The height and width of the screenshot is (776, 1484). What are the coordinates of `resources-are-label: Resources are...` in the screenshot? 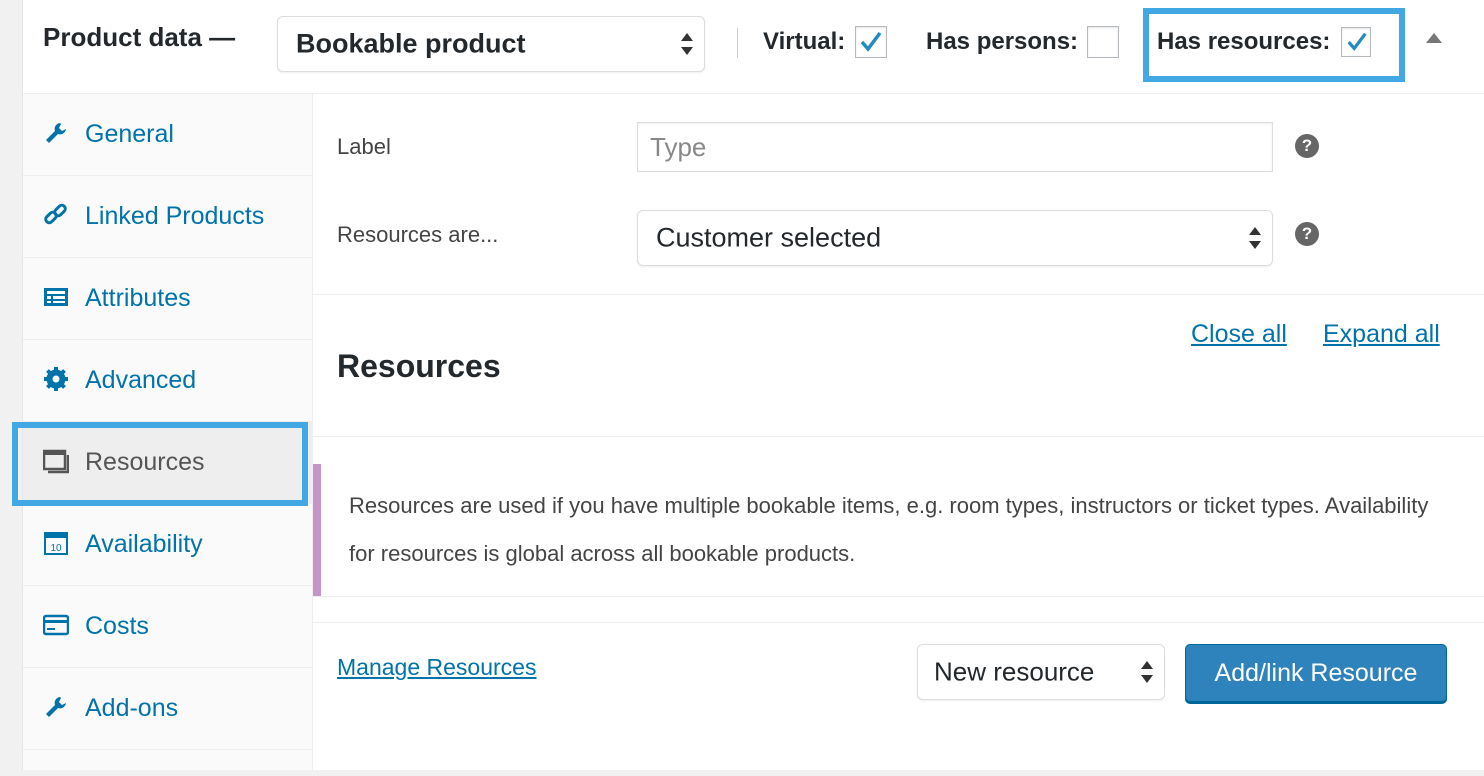 It's located at (418, 234).